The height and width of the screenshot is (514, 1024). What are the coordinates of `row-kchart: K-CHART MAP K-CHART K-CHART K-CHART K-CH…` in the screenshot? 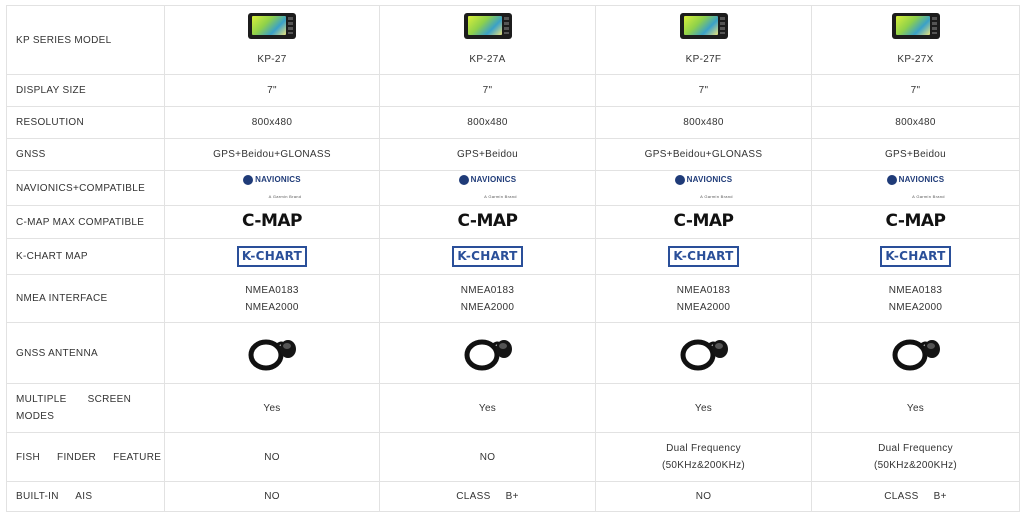 It's located at (513, 256).